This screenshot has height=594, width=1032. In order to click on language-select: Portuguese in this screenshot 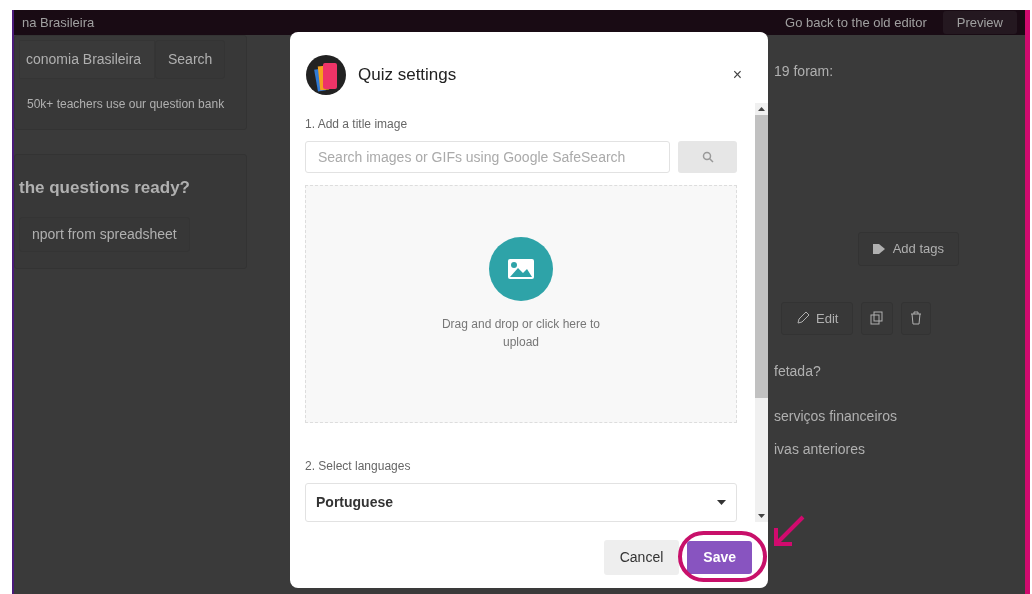, I will do `click(521, 502)`.